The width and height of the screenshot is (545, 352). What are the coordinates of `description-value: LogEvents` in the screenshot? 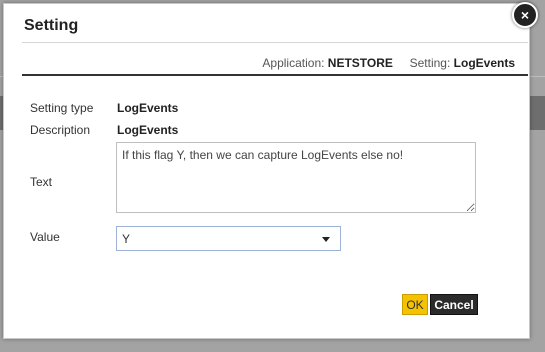 It's located at (148, 130).